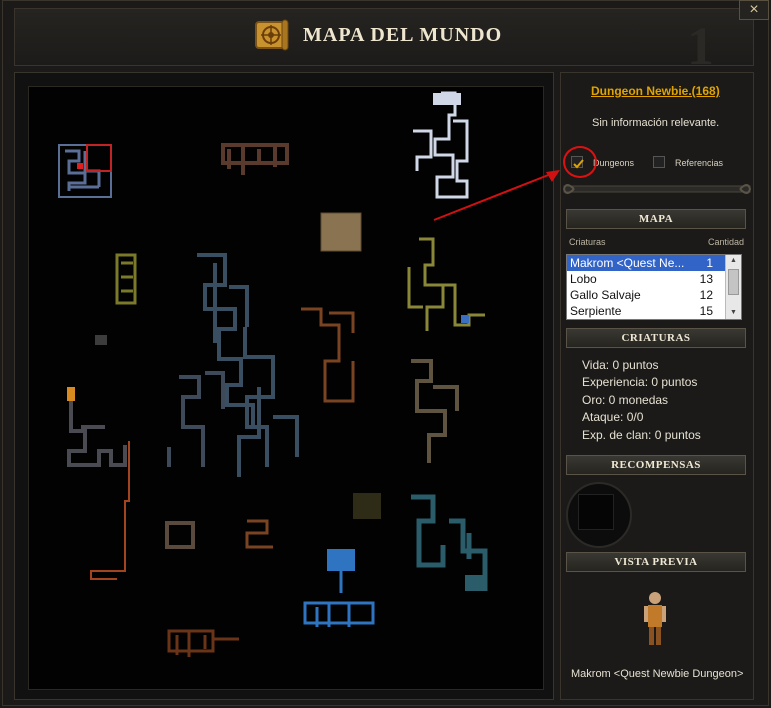  I want to click on dungeon-marker-ruins, so click(435, 411).